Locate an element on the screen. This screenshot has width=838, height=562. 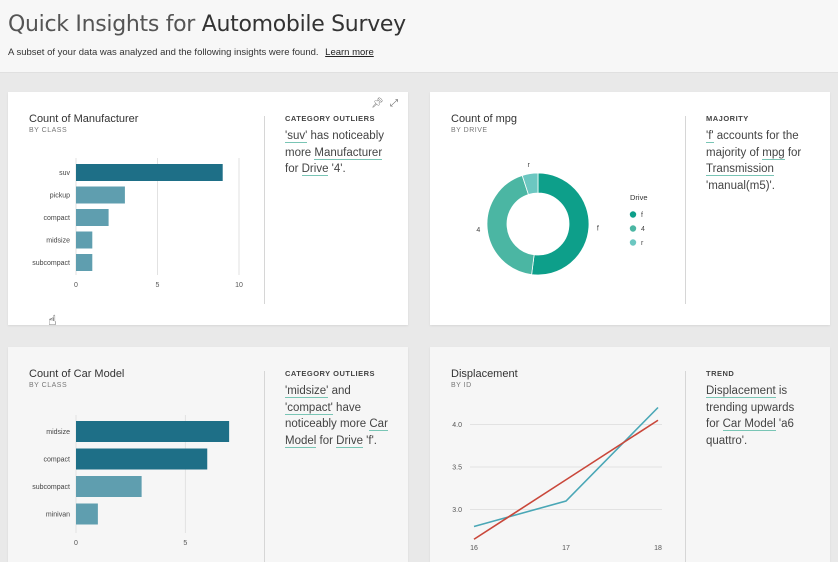
category-label: suv is located at coordinates (64, 173).